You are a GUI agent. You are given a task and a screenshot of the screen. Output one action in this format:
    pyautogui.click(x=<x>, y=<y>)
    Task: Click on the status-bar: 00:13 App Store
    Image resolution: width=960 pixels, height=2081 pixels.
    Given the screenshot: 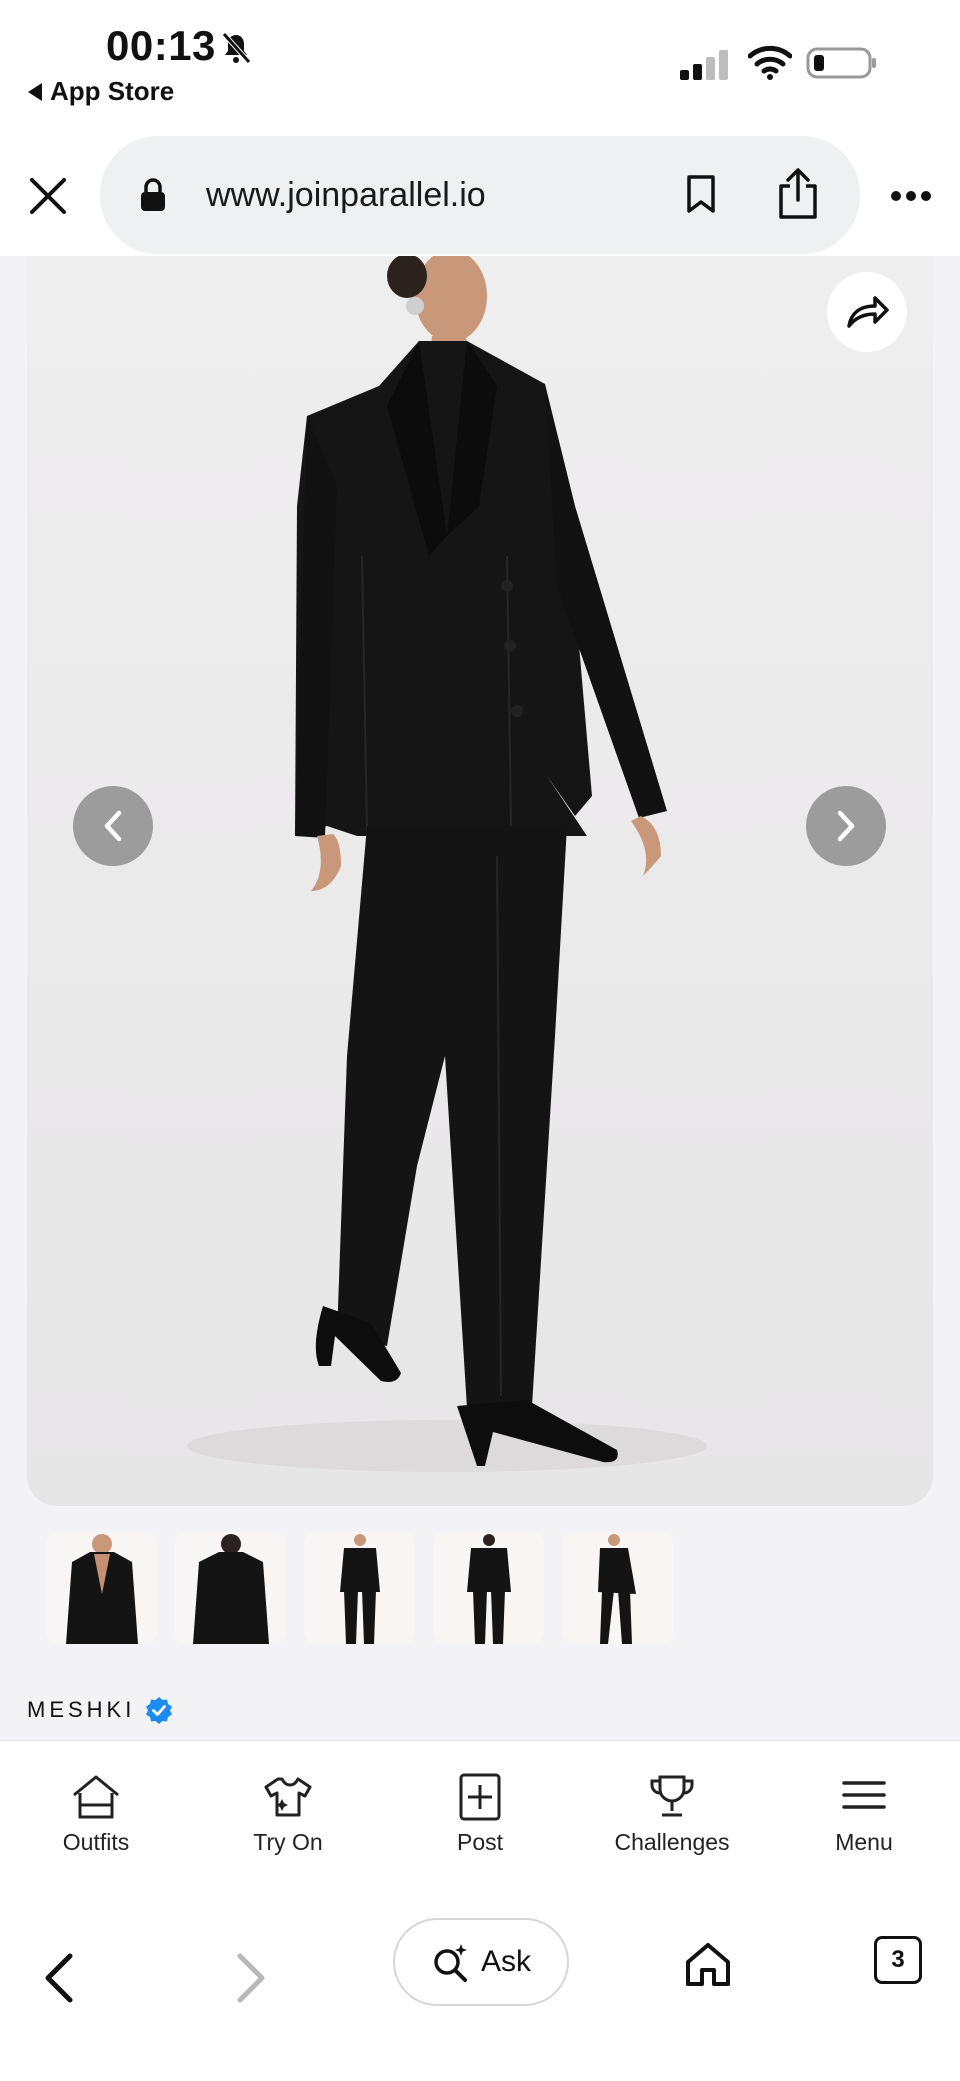 What is the action you would take?
    pyautogui.click(x=480, y=62)
    